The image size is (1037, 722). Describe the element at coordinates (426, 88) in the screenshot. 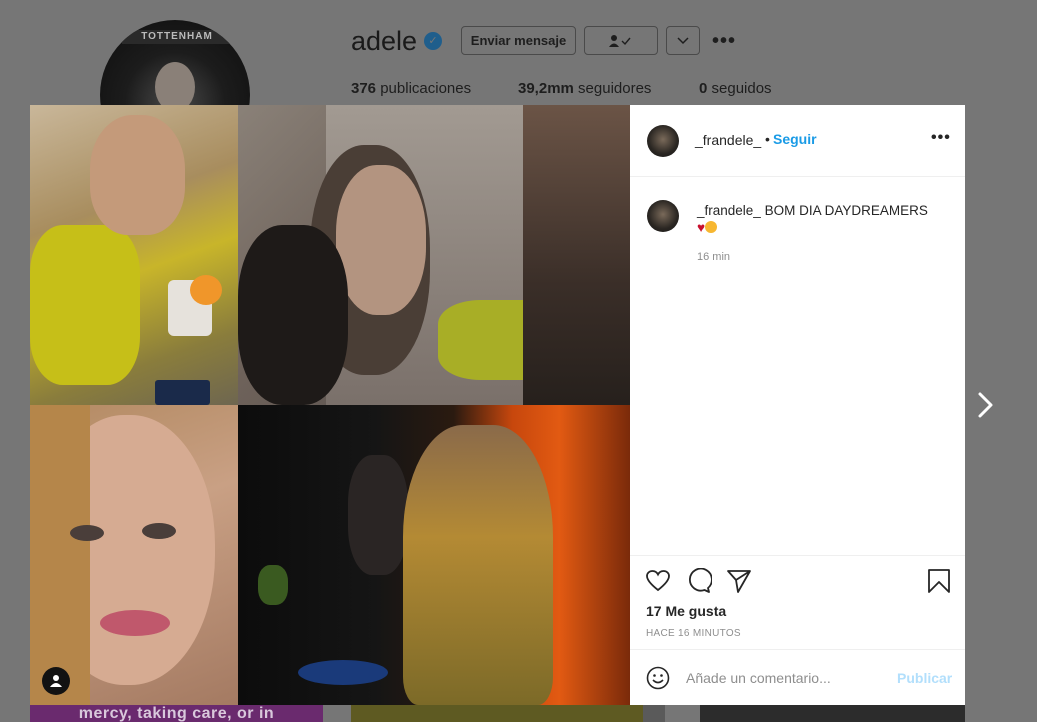

I see `stat-posts-label: publicaciones` at that location.